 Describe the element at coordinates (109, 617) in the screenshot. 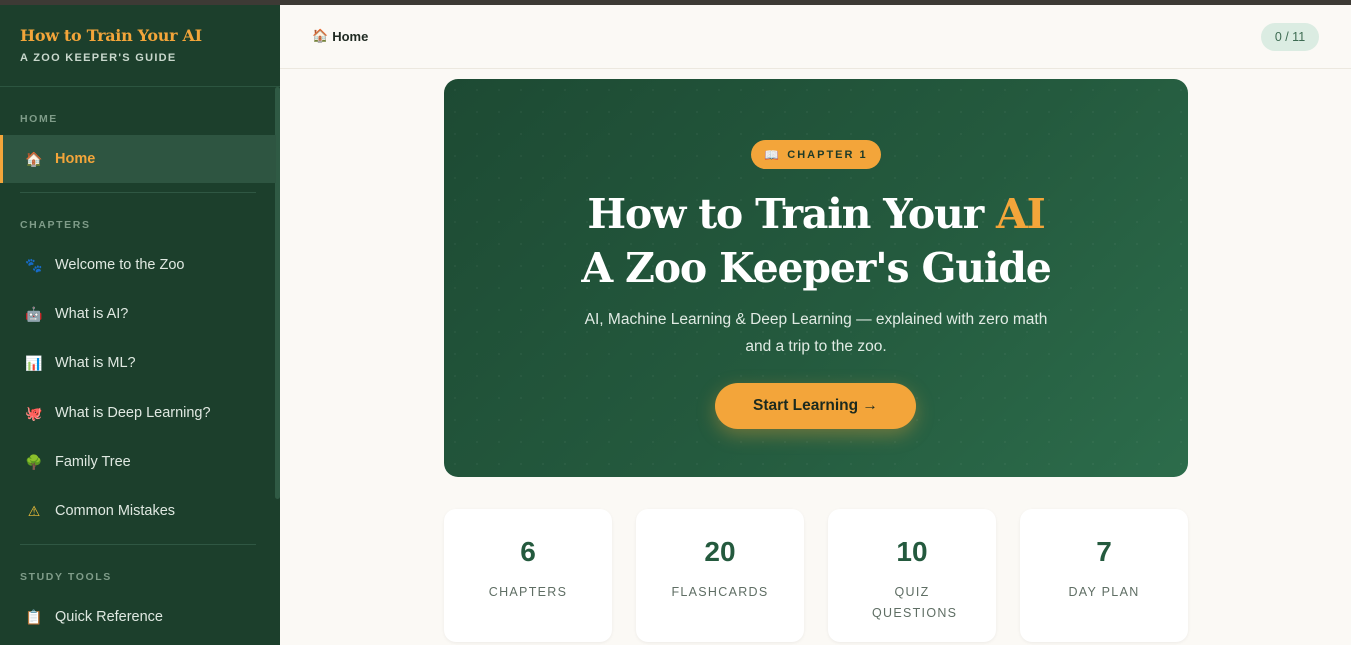

I see `sidebar-item-label: Quick Reference` at that location.